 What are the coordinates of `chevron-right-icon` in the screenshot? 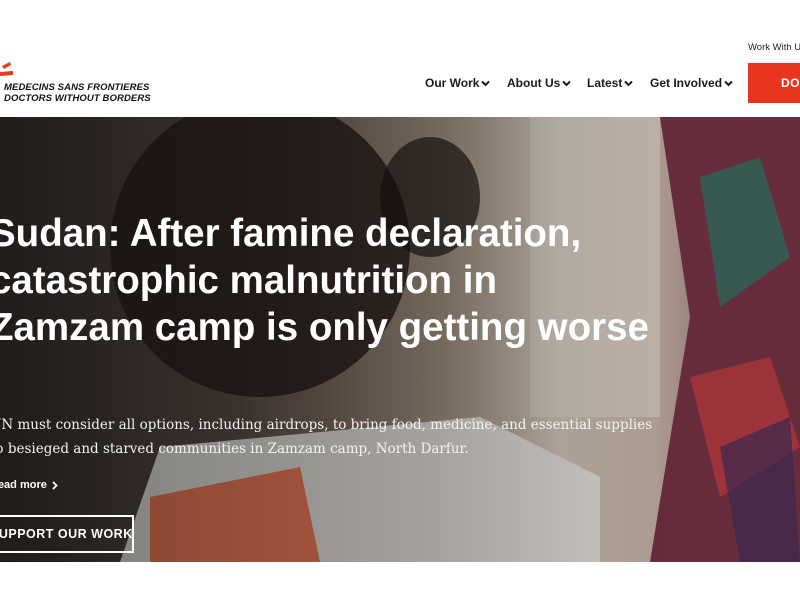 It's located at (55, 485).